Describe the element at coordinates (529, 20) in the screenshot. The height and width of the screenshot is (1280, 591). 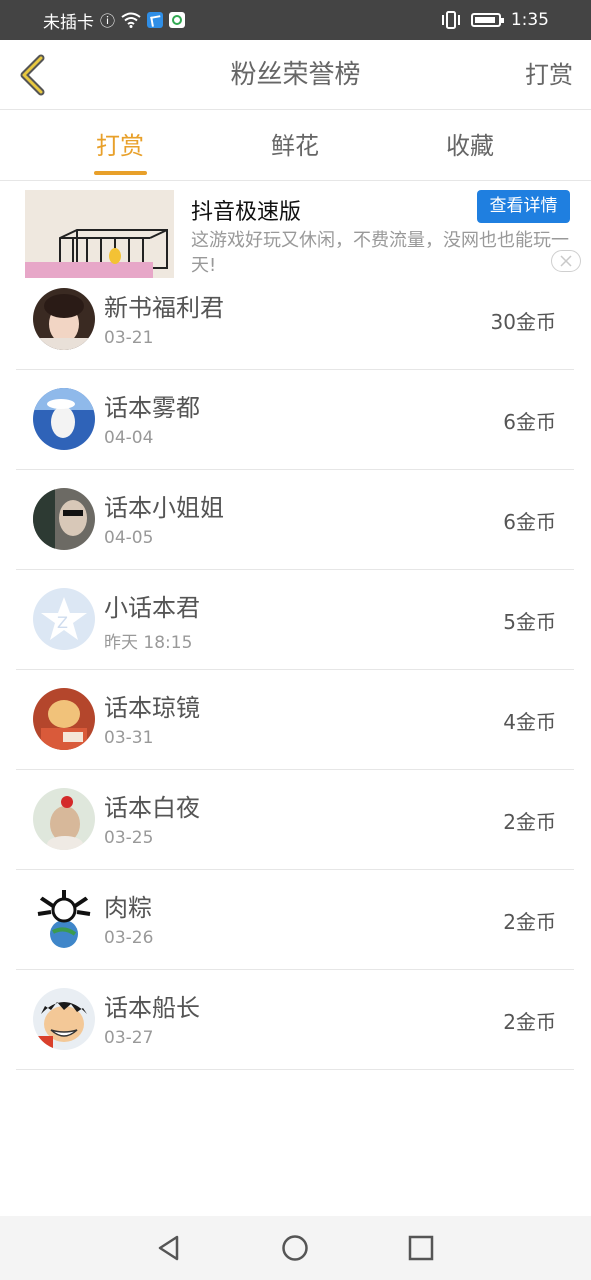
I see `clock: 1:35` at that location.